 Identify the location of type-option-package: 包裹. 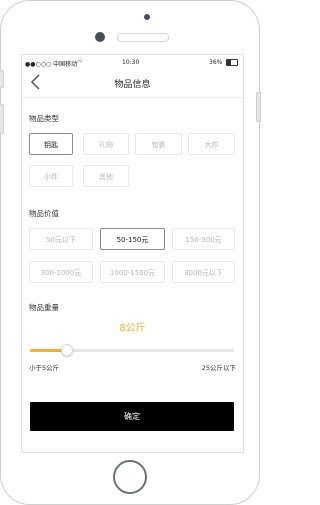
(158, 144).